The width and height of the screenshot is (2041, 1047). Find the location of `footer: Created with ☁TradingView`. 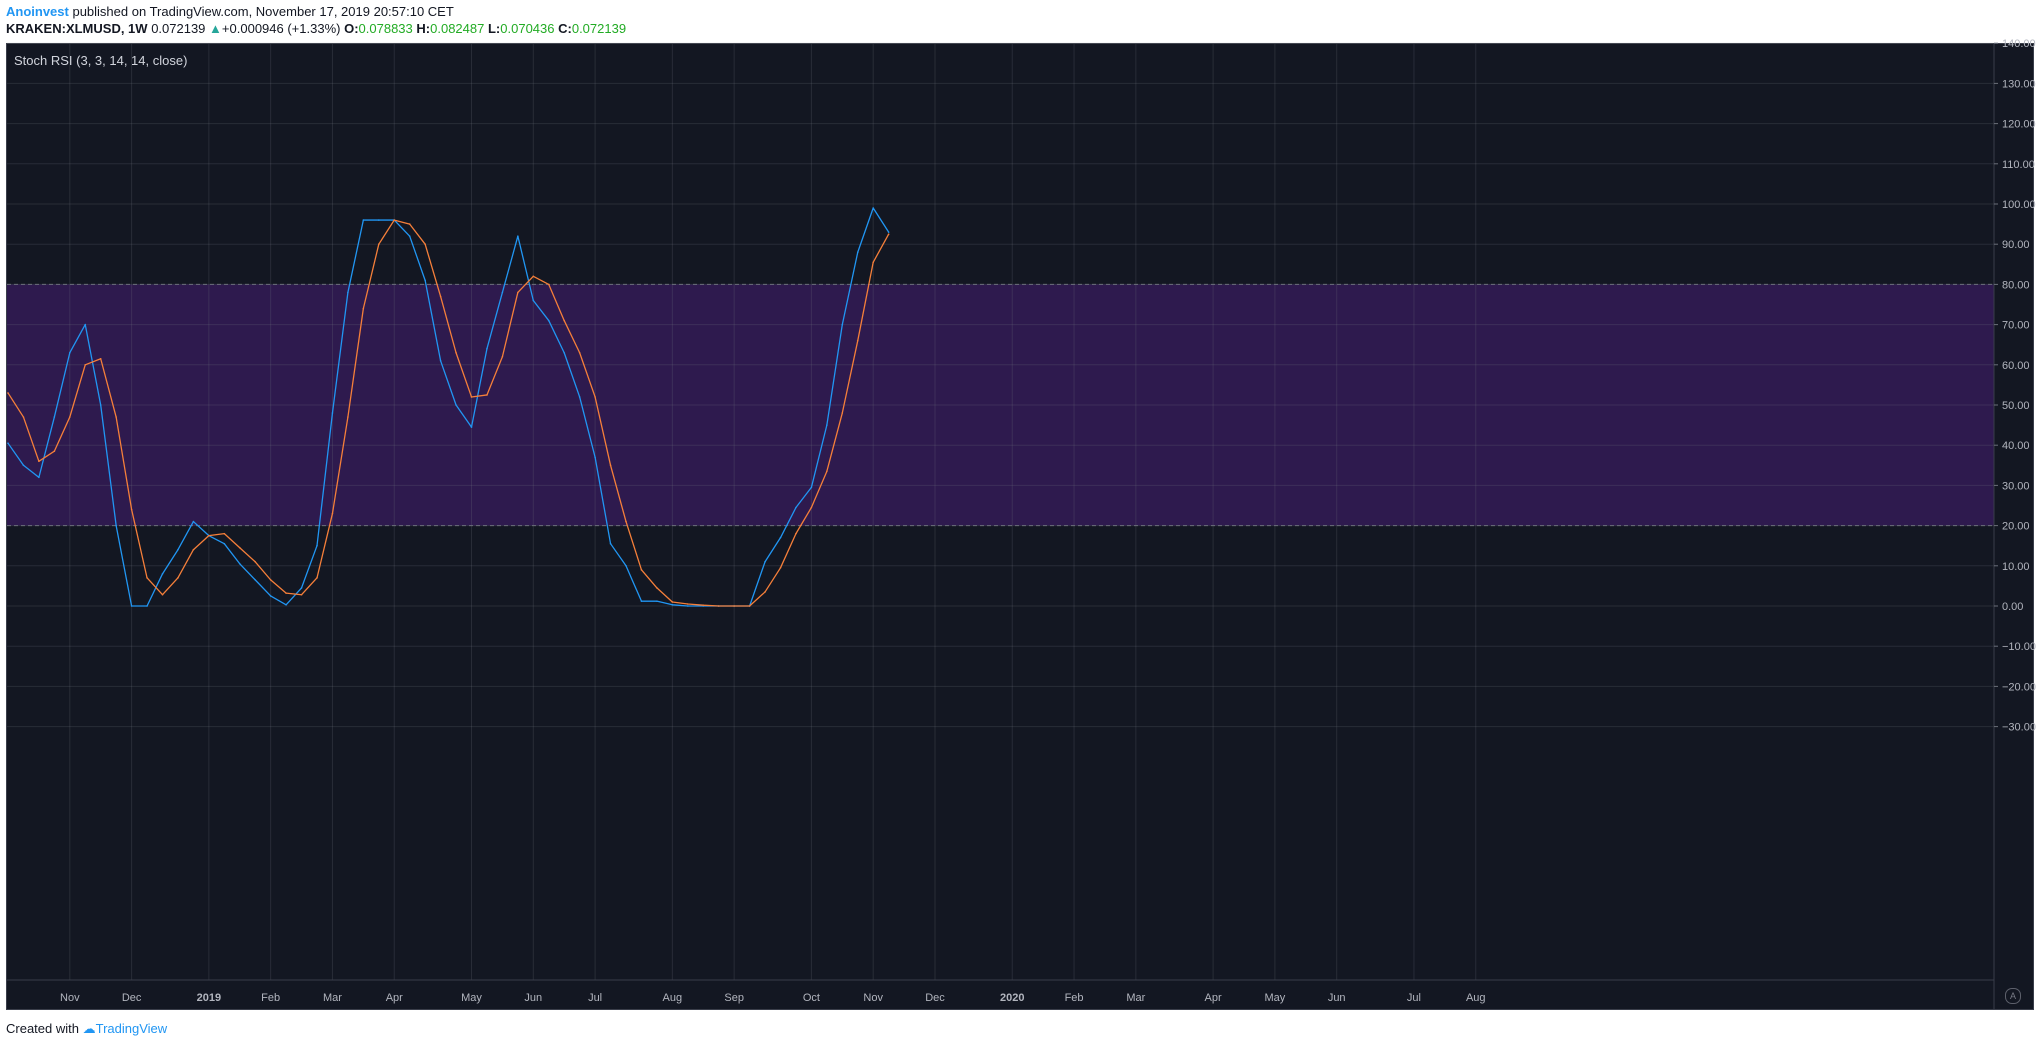

footer: Created with ☁TradingView is located at coordinates (86, 1029).